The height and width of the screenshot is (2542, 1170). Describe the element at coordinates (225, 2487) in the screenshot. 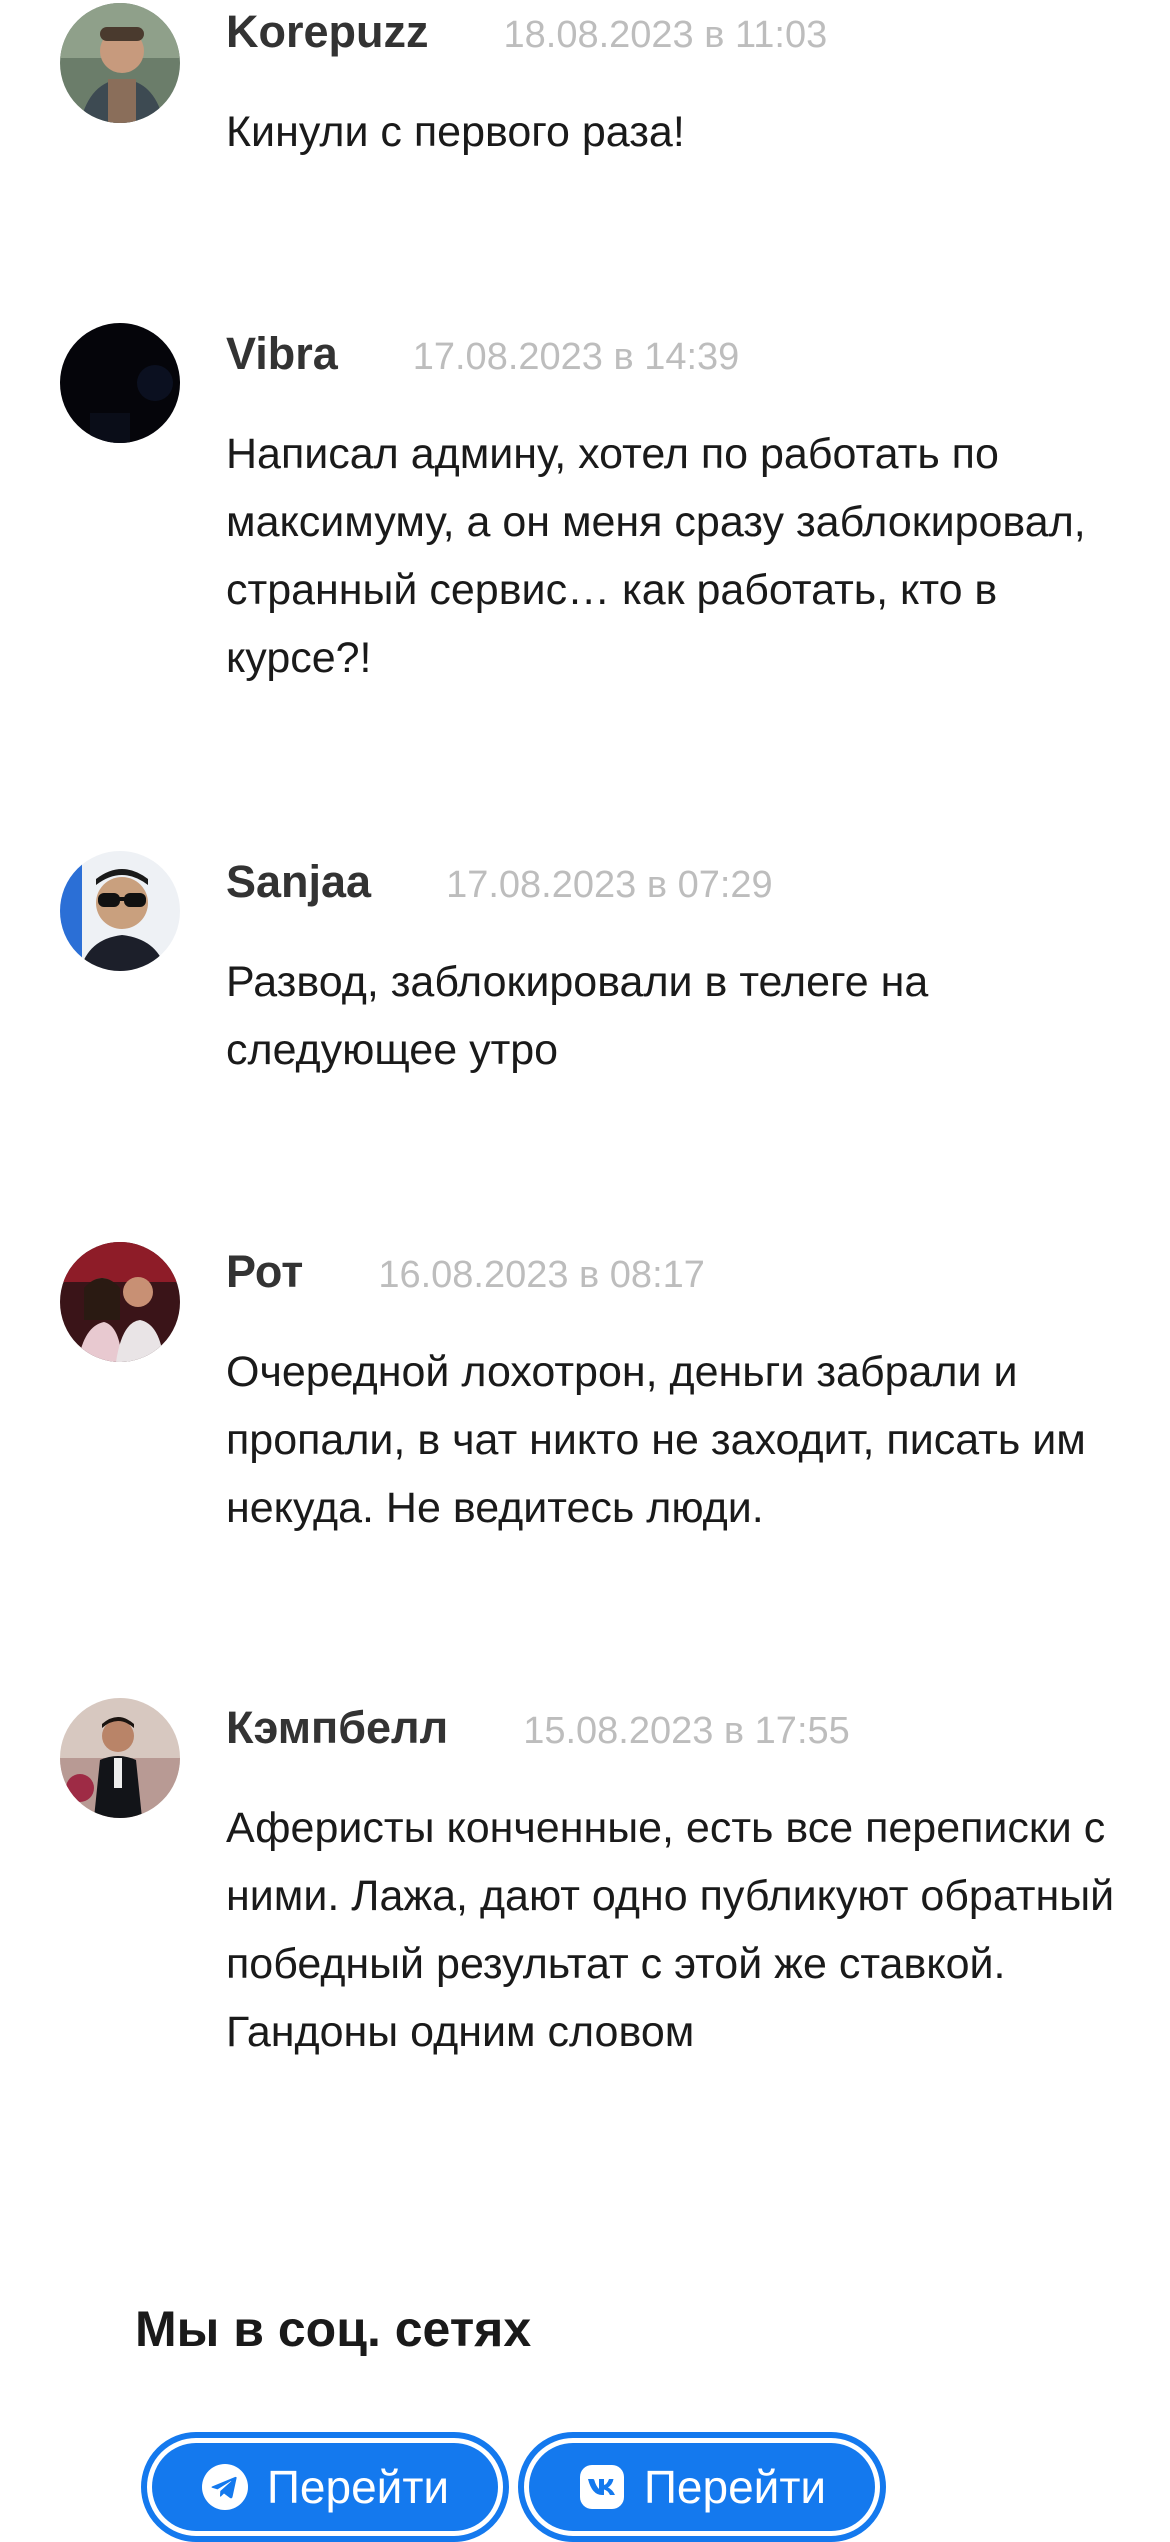

I see `telegram-icon` at that location.